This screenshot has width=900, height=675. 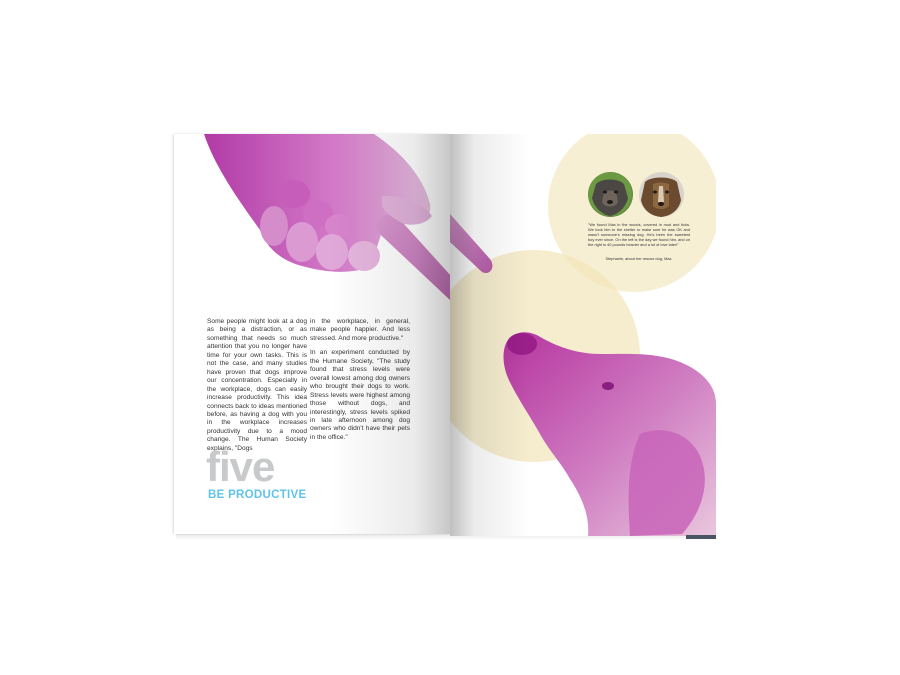 What do you see at coordinates (661, 194) in the screenshot?
I see `rescue-dog-after-photo` at bounding box center [661, 194].